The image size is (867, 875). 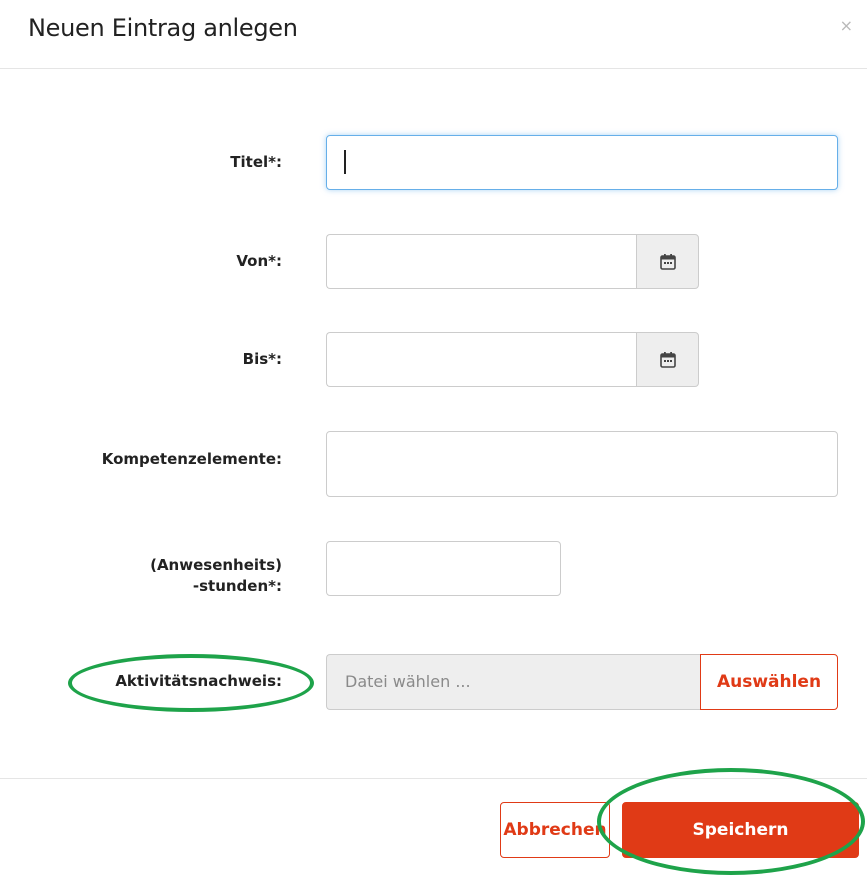 I want to click on cancel-button: Abbrechen, so click(x=555, y=830).